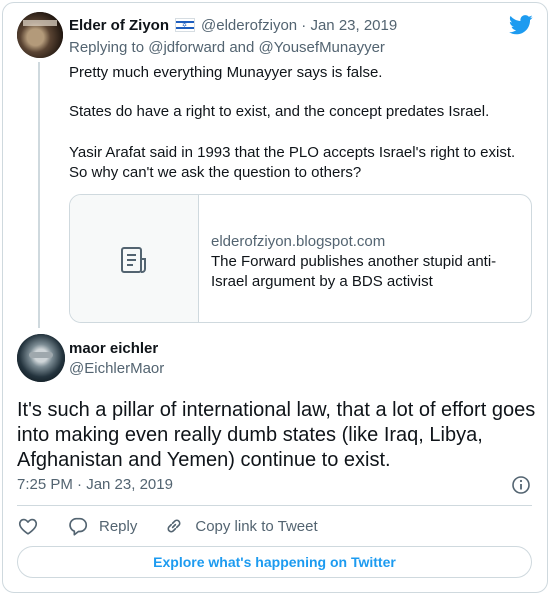  What do you see at coordinates (95, 484) in the screenshot?
I see `main-tweet-timestamp: 7:25 PM · Jan 23, 2019` at bounding box center [95, 484].